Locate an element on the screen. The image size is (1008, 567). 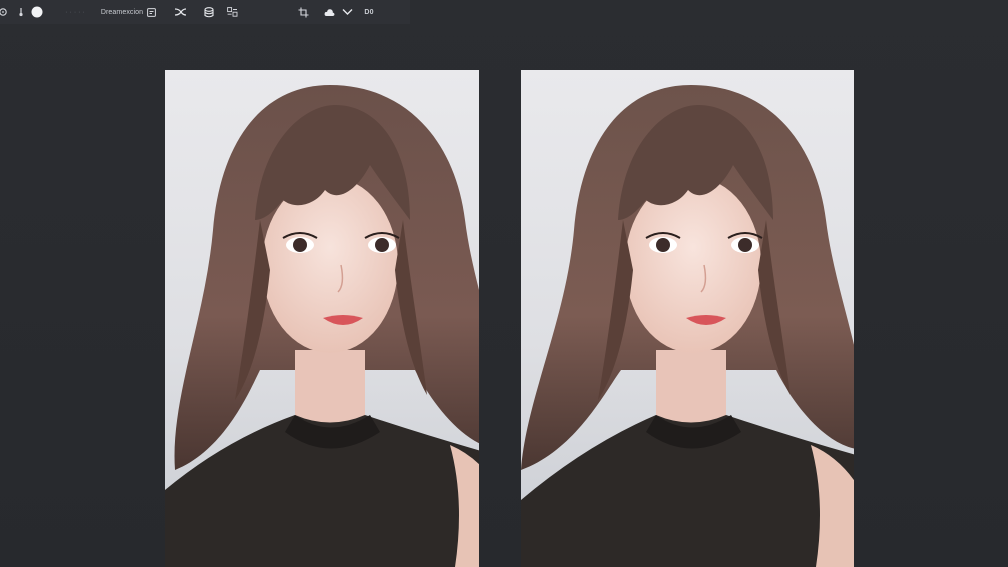
top-toolbar: ····· Dreamexcion D0 is located at coordinates (205, 12).